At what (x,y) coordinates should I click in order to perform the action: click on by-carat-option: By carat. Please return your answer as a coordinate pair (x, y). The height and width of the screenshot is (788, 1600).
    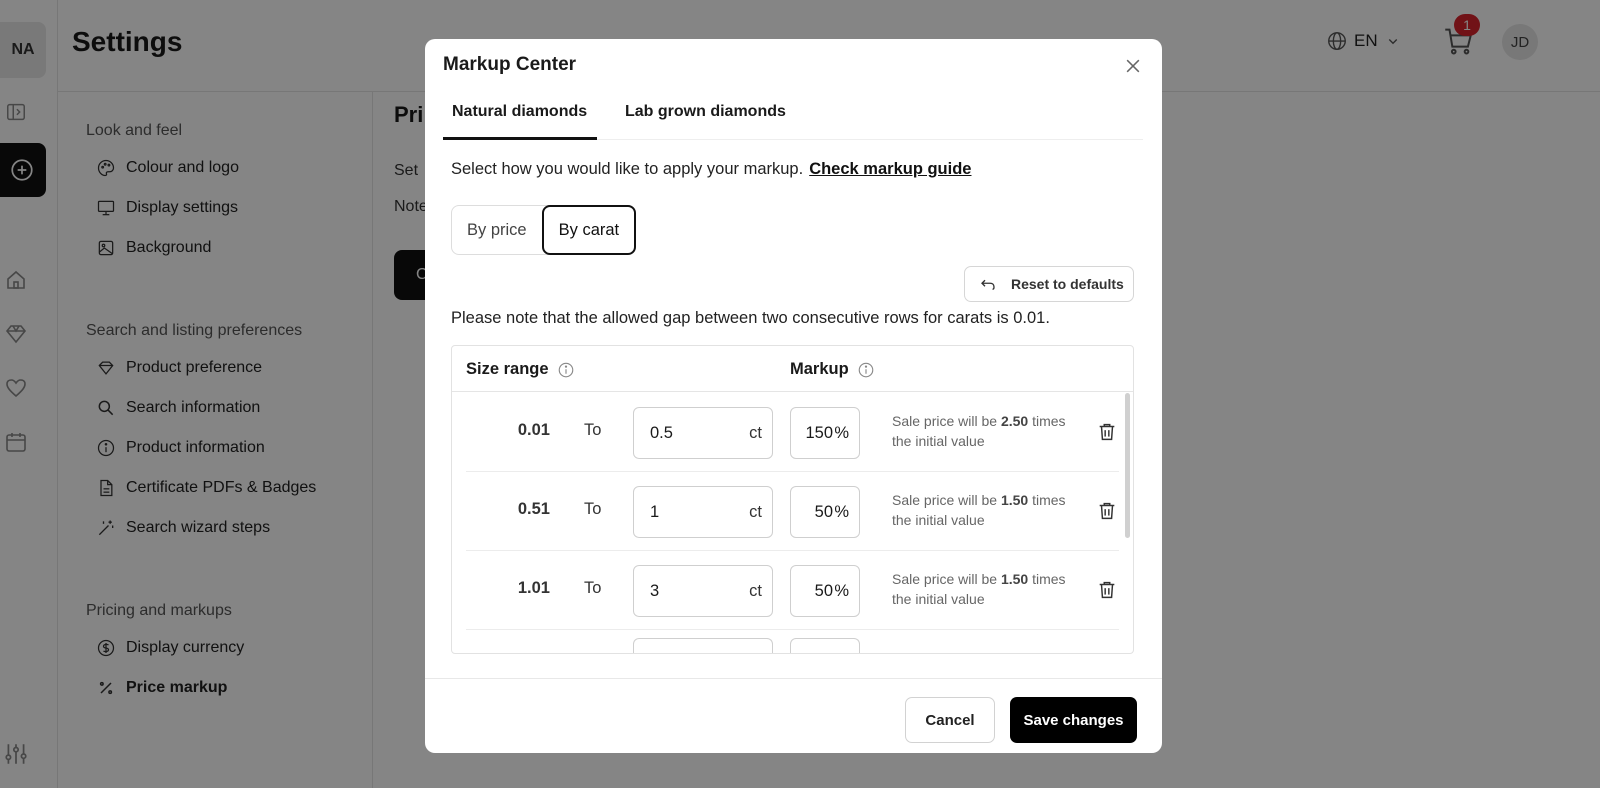
    Looking at the image, I should click on (589, 230).